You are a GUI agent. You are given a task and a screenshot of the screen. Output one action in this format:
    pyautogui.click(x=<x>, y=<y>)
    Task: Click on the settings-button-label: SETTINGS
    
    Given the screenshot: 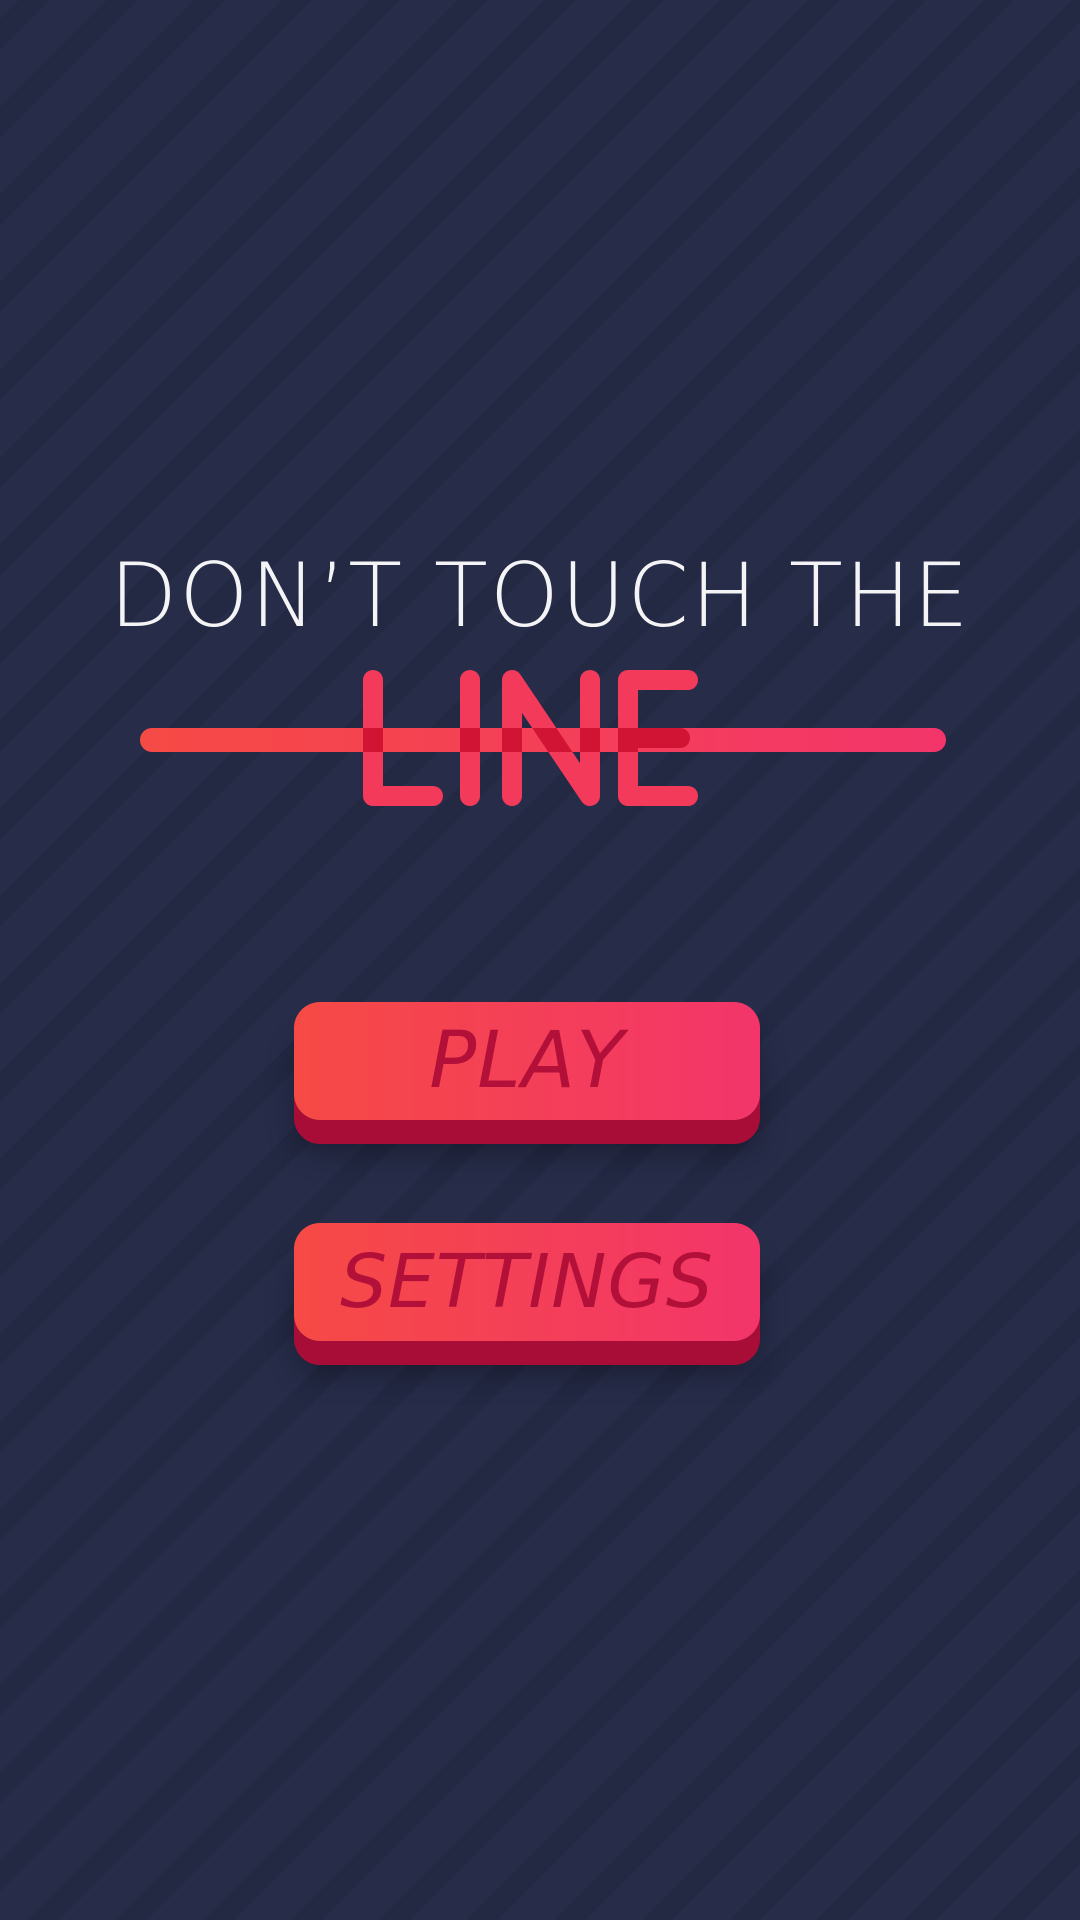 What is the action you would take?
    pyautogui.click(x=527, y=1282)
    